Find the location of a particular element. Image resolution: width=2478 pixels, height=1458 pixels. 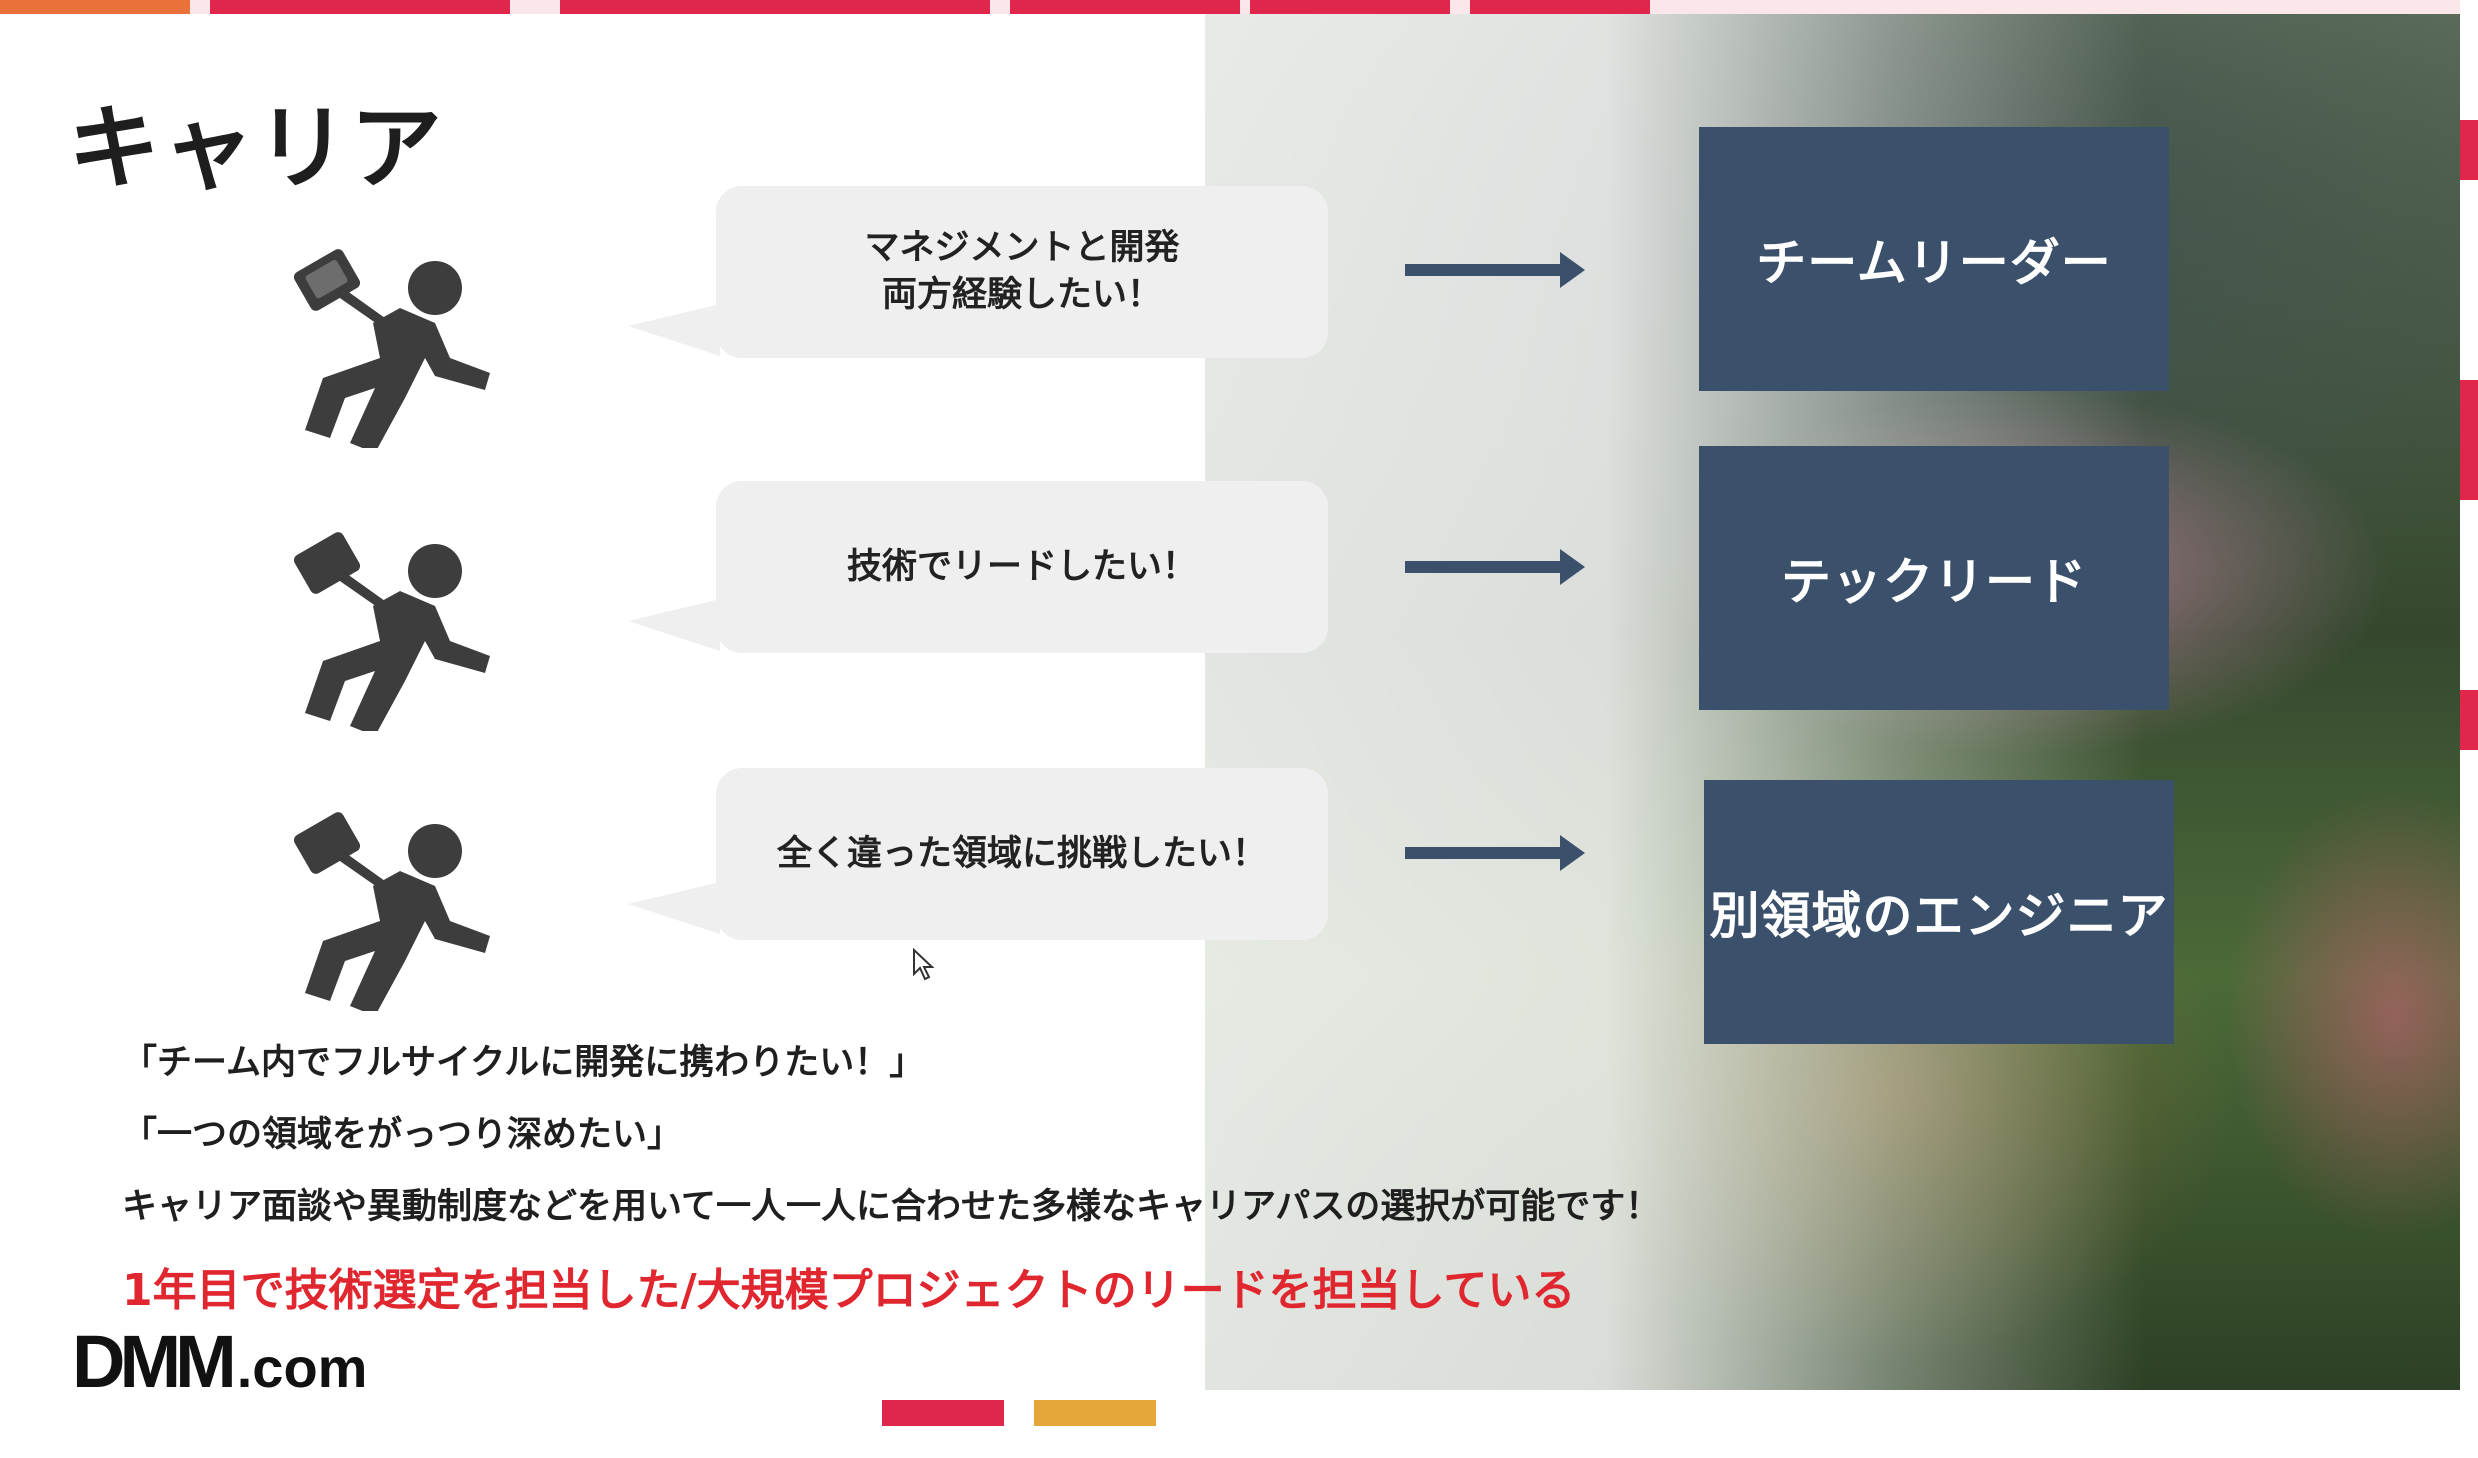

role-other-domain-engineer: 別領域のエンジニア is located at coordinates (1939, 912).